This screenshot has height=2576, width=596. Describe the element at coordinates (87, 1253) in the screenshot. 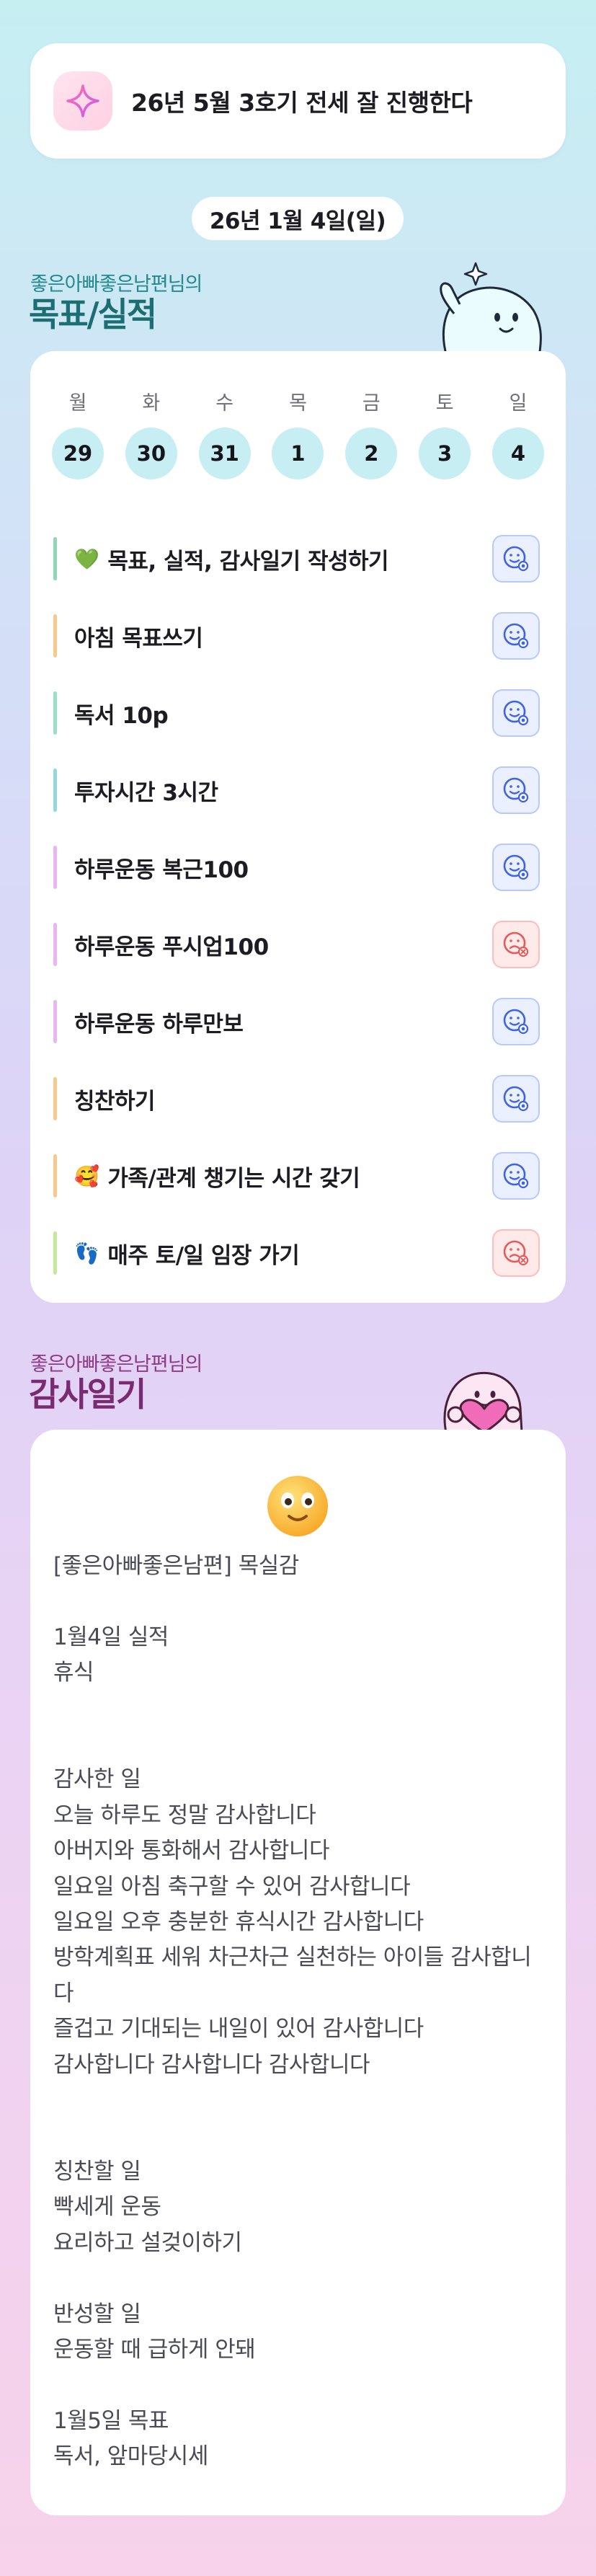

I see `task-emoji: 👣` at that location.